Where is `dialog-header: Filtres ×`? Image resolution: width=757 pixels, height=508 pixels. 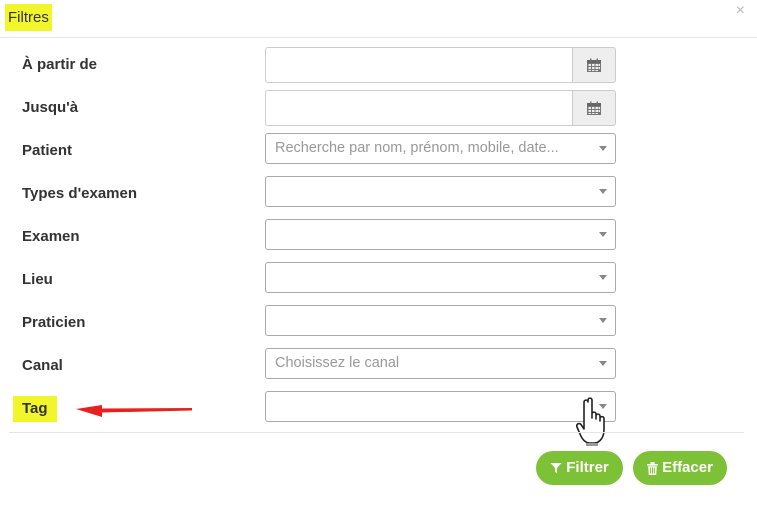
dialog-header: Filtres × is located at coordinates (378, 19).